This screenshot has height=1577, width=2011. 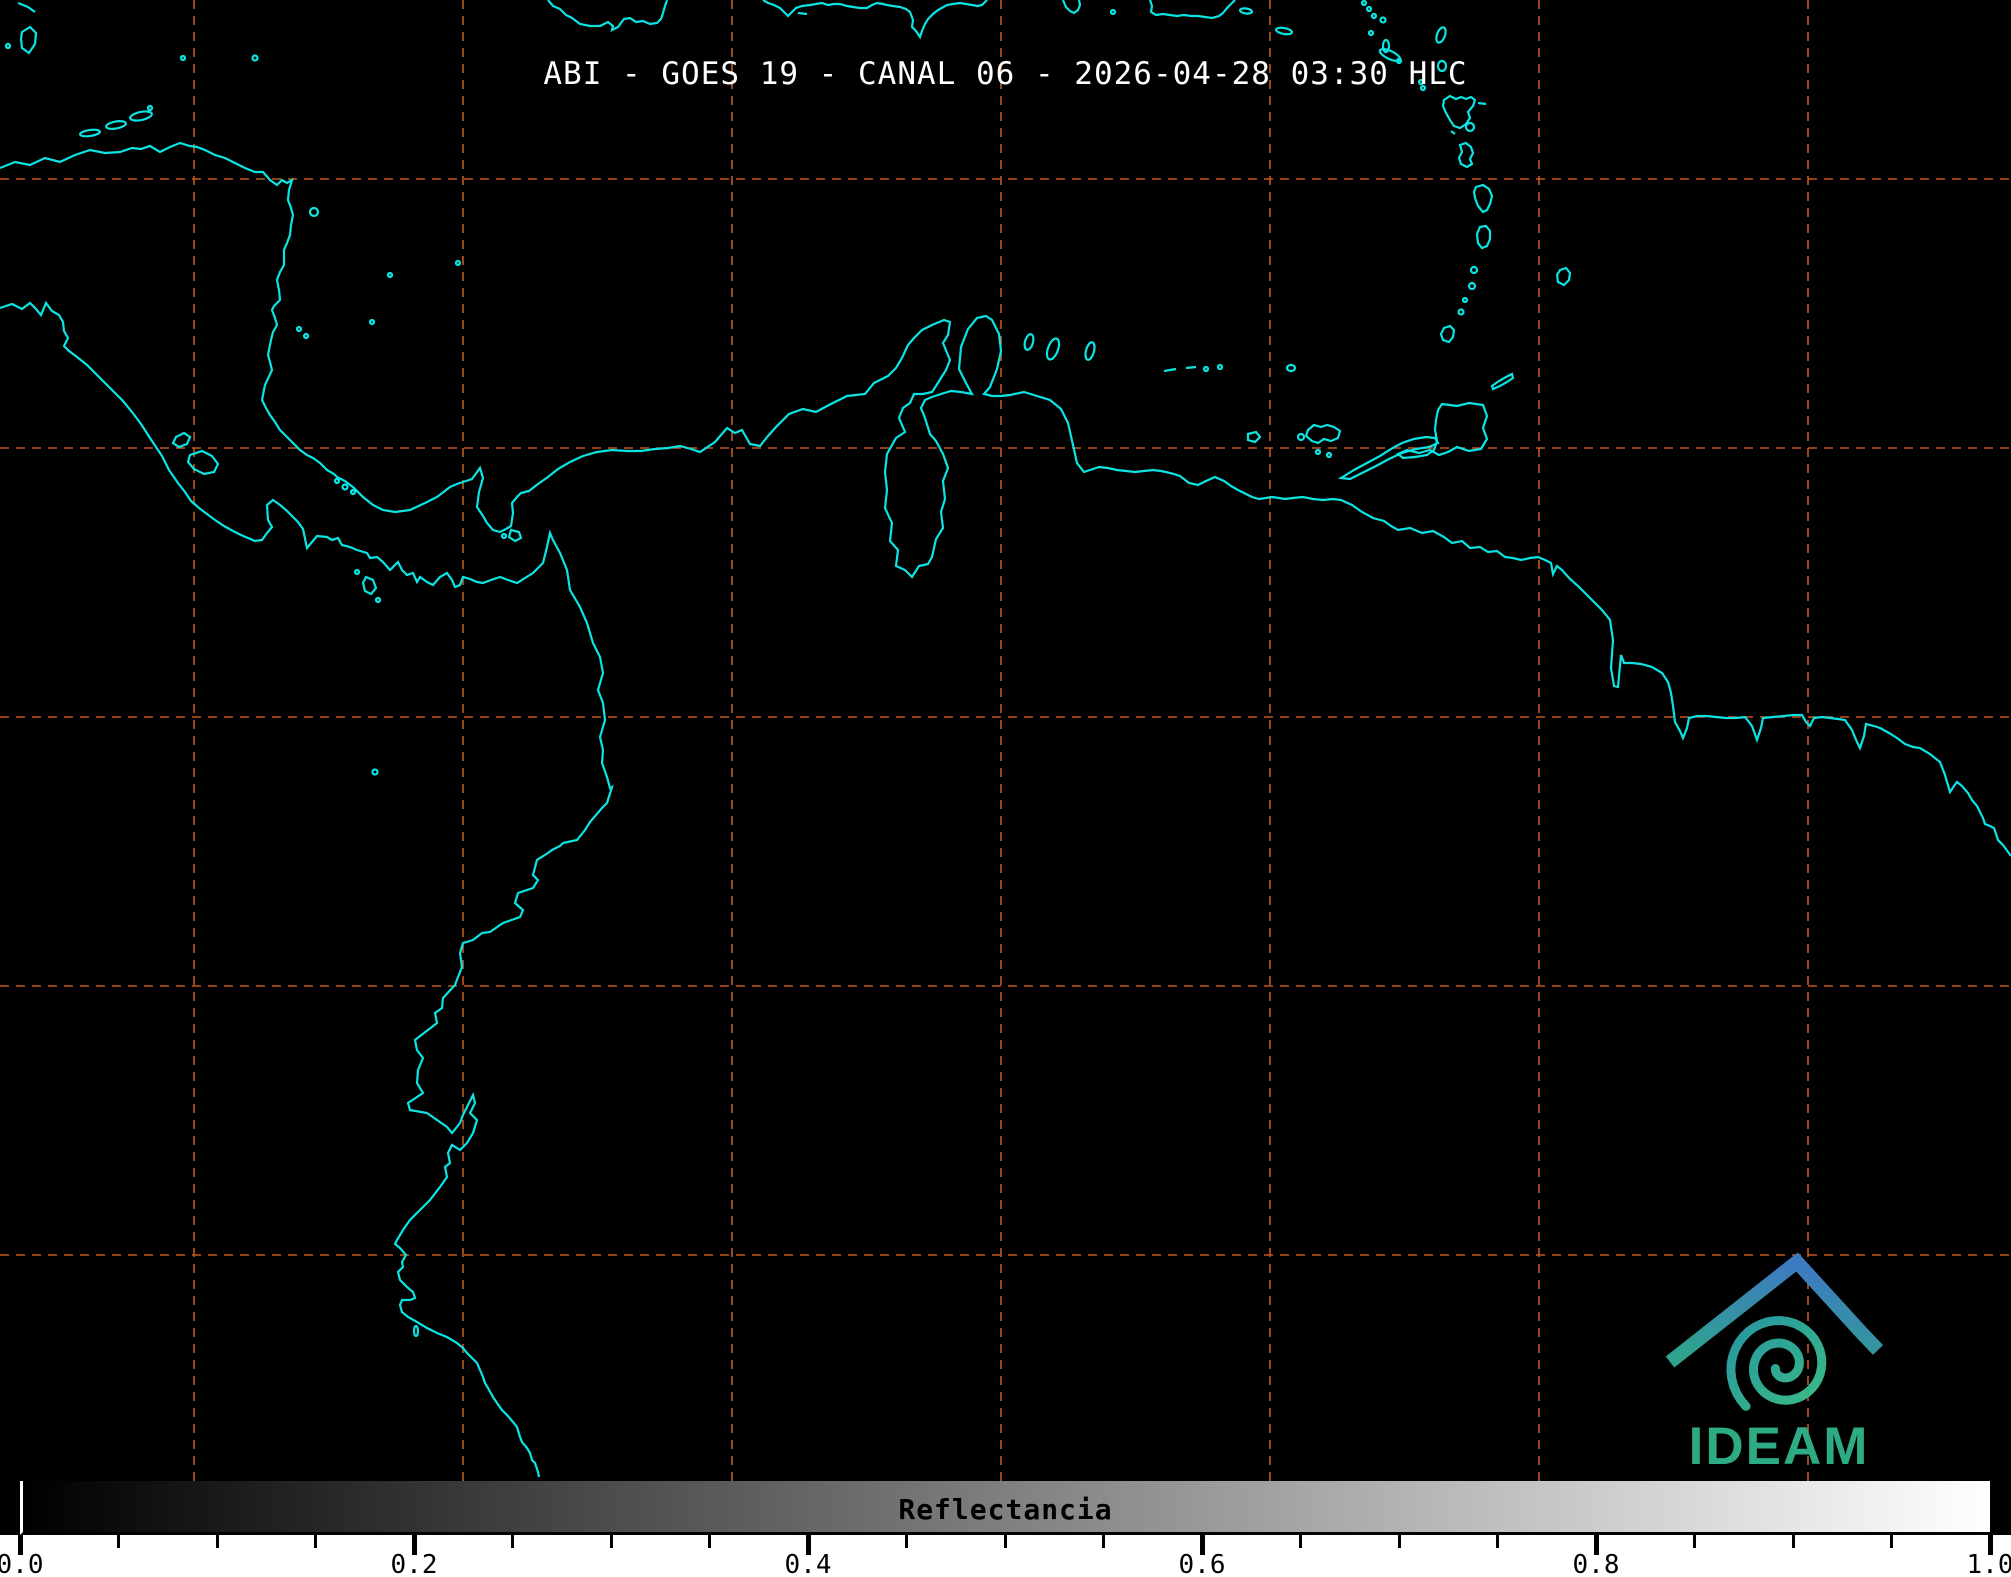 I want to click on island-las-aves, so click(x=1180, y=369).